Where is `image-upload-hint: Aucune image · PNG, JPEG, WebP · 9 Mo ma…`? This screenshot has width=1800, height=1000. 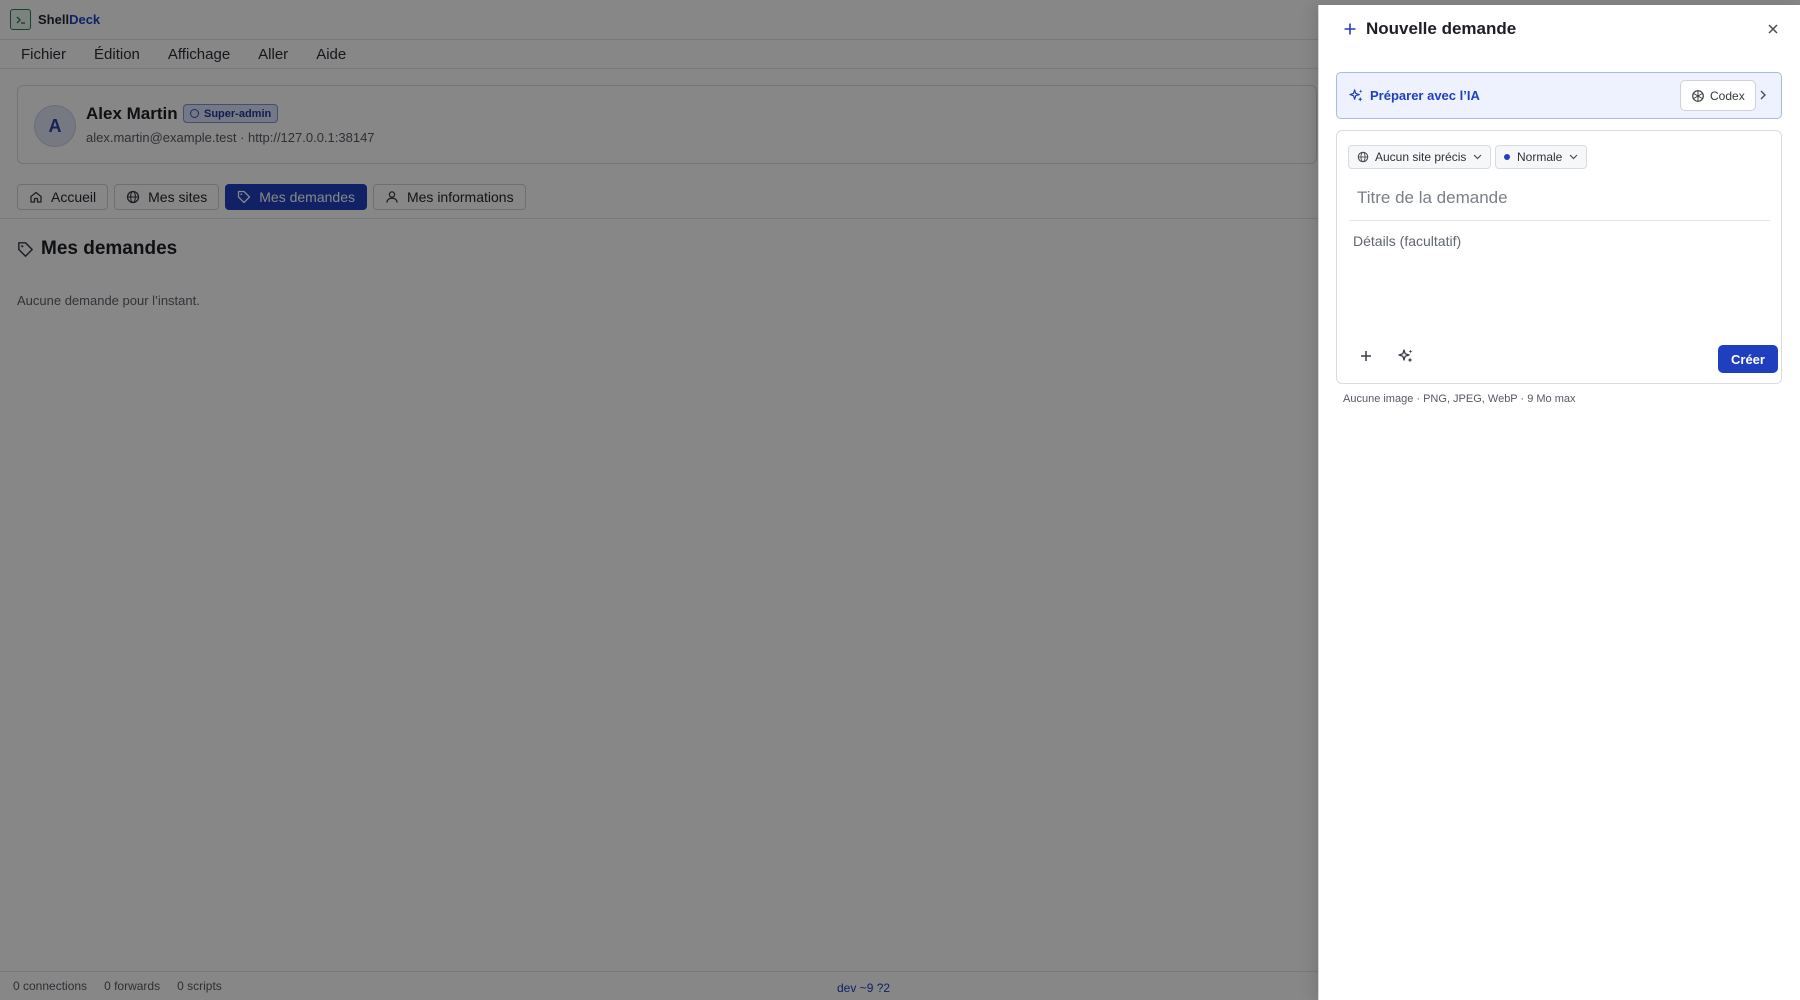
image-upload-hint: Aucune image · PNG, JPEG, WebP · 9 Mo ma… is located at coordinates (1459, 399).